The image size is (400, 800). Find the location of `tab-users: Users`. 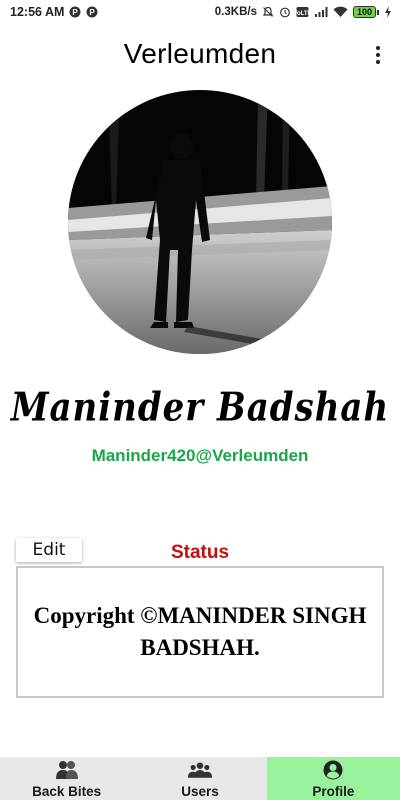

tab-users: Users is located at coordinates (199, 778).